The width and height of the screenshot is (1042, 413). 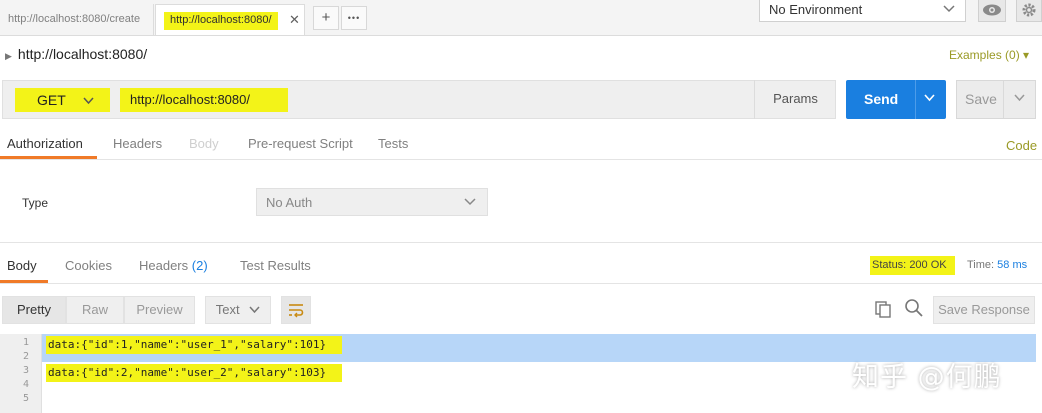 I want to click on tab-response-body: Body, so click(x=22, y=265).